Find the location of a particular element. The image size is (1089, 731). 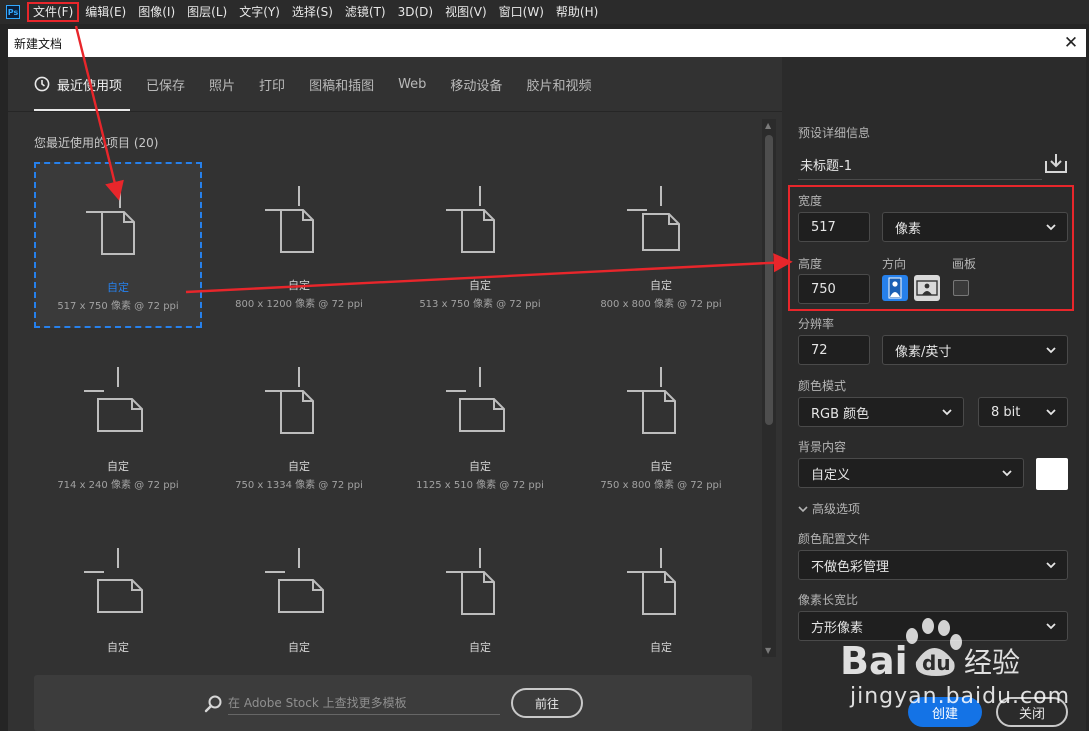

color-profile-label: 颜色配置文件 is located at coordinates (834, 539).